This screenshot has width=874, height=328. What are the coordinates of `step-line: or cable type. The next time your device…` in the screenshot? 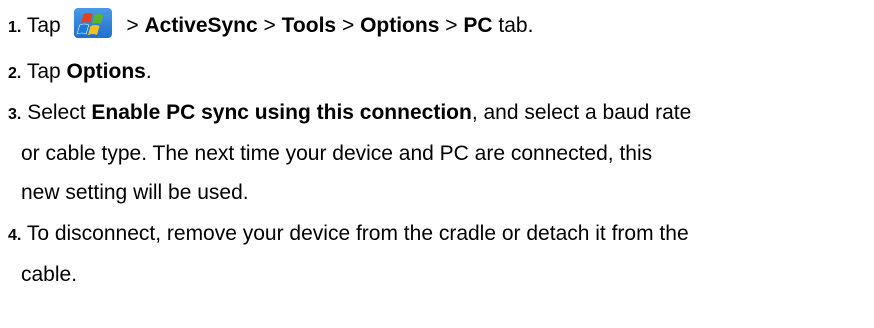 It's located at (337, 153).